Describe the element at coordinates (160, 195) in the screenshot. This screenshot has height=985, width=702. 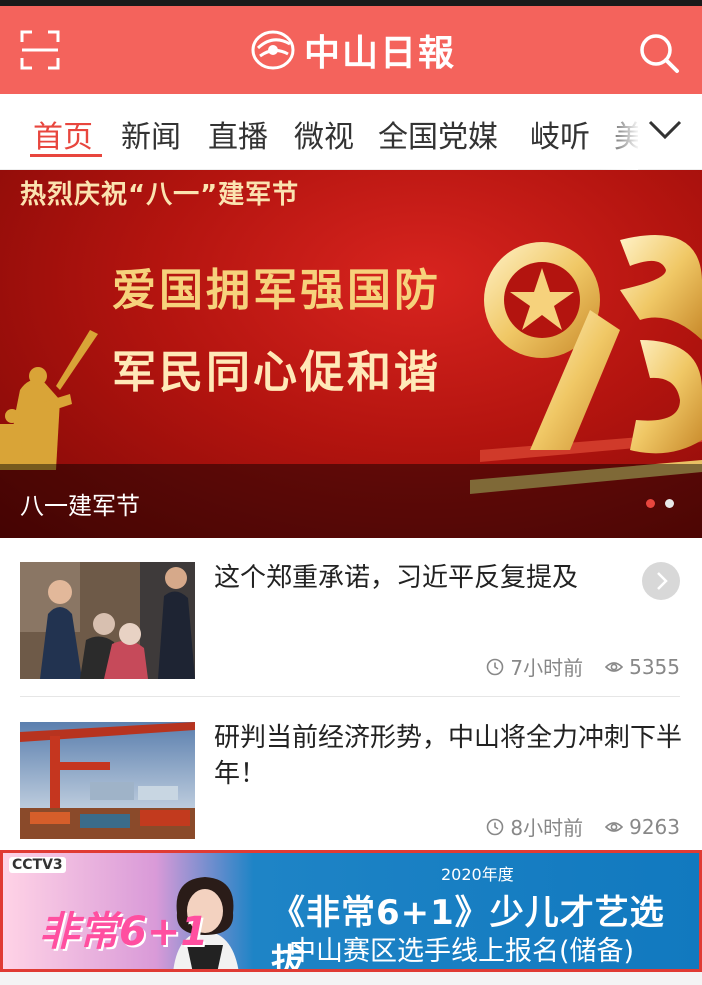
I see `banner-top-text: 热烈庆祝“八一”建军节` at that location.